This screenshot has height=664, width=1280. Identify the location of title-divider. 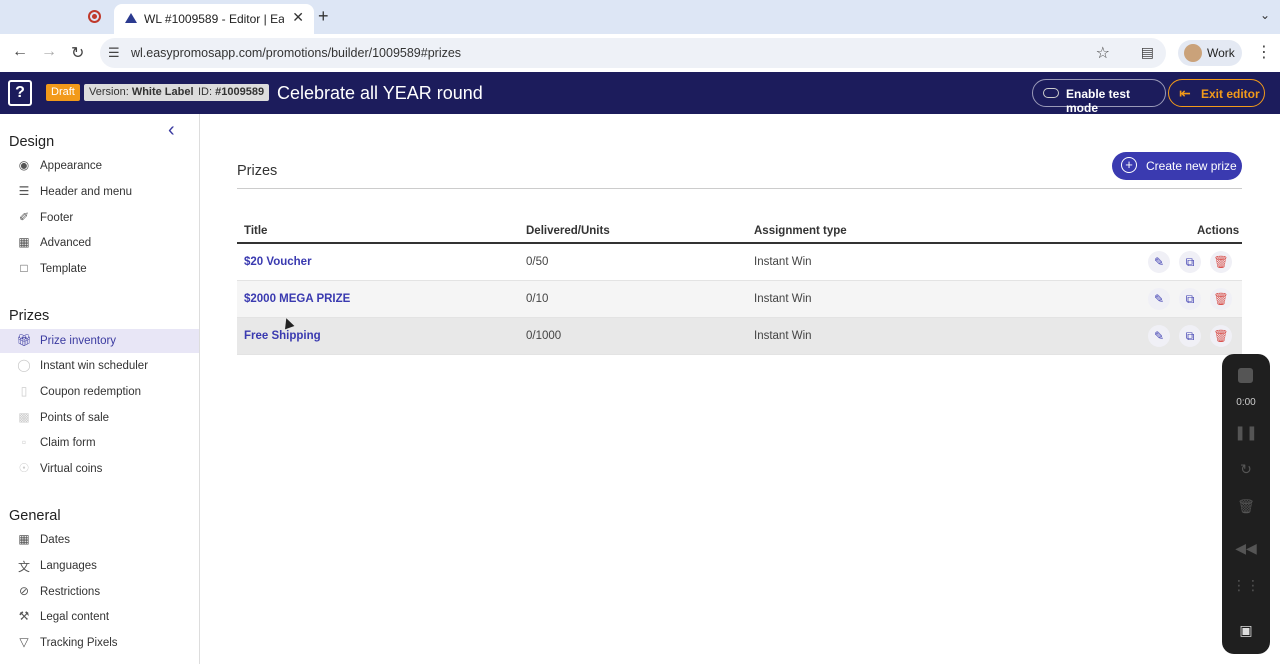
(739, 188).